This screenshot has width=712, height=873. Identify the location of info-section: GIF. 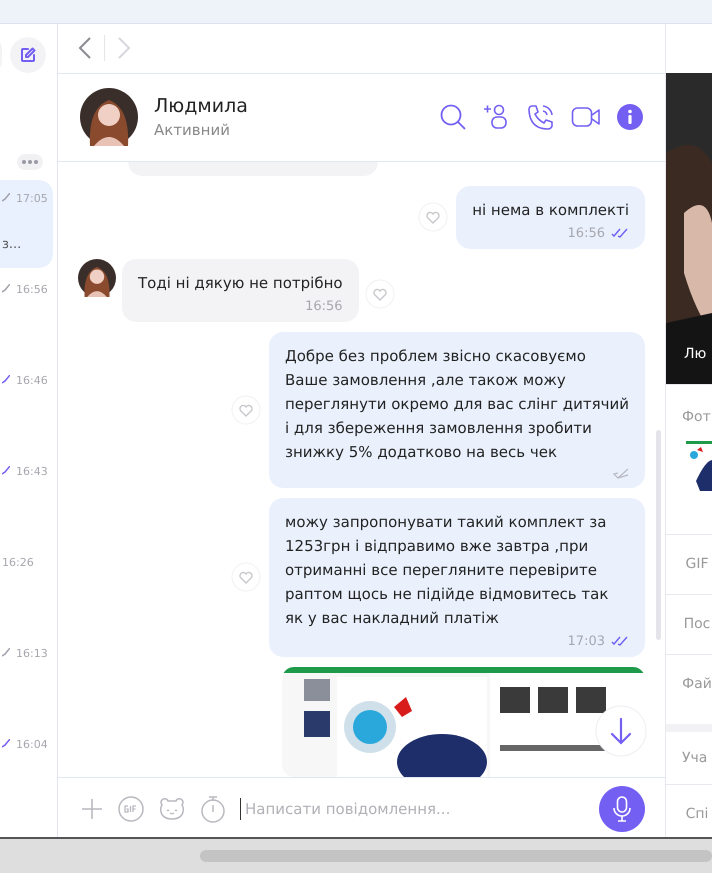
(689, 564).